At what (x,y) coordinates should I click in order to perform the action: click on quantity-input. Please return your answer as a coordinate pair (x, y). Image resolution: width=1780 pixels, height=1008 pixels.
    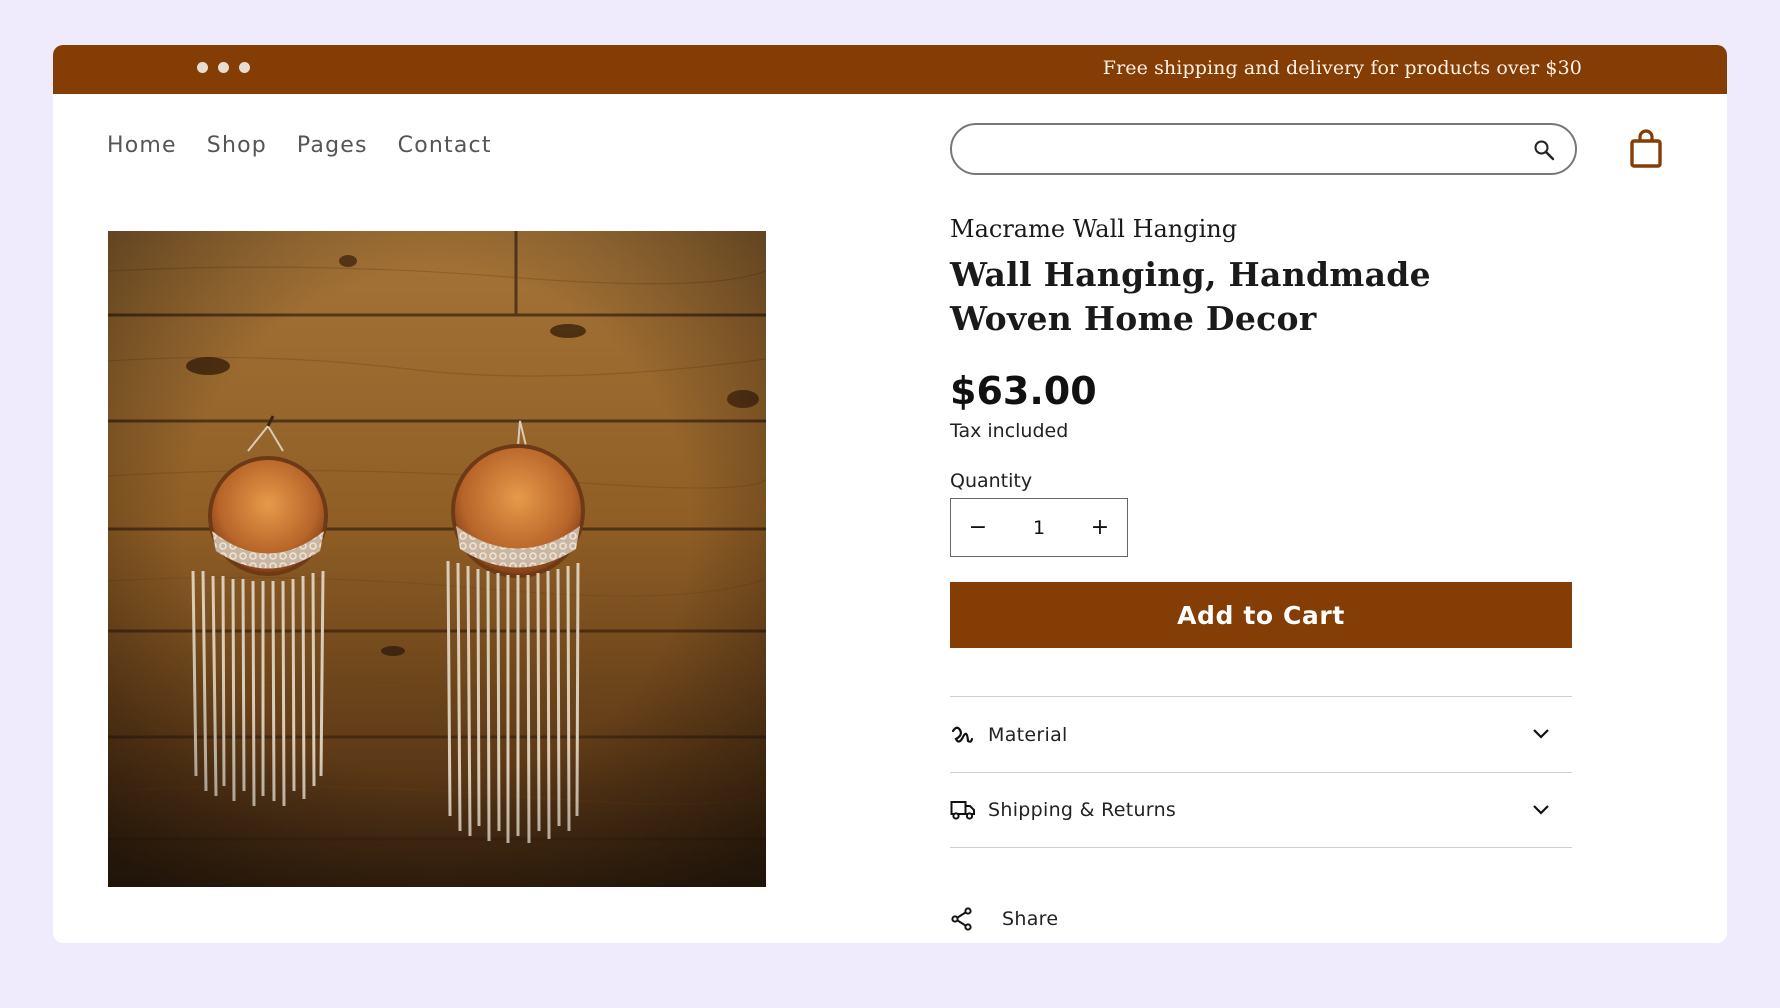
    Looking at the image, I should click on (1039, 527).